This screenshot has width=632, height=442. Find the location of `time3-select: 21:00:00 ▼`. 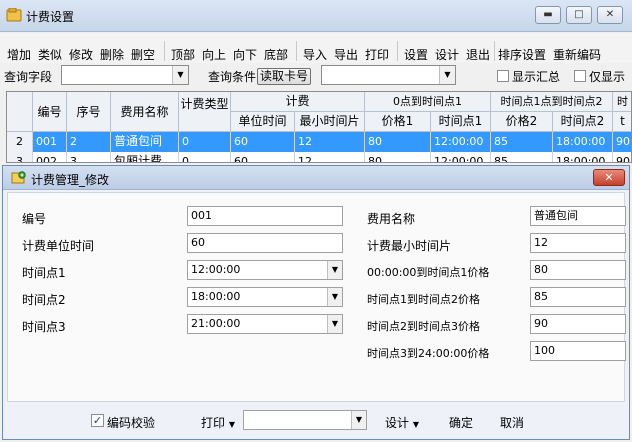

time3-select: 21:00:00 ▼ is located at coordinates (265, 324).